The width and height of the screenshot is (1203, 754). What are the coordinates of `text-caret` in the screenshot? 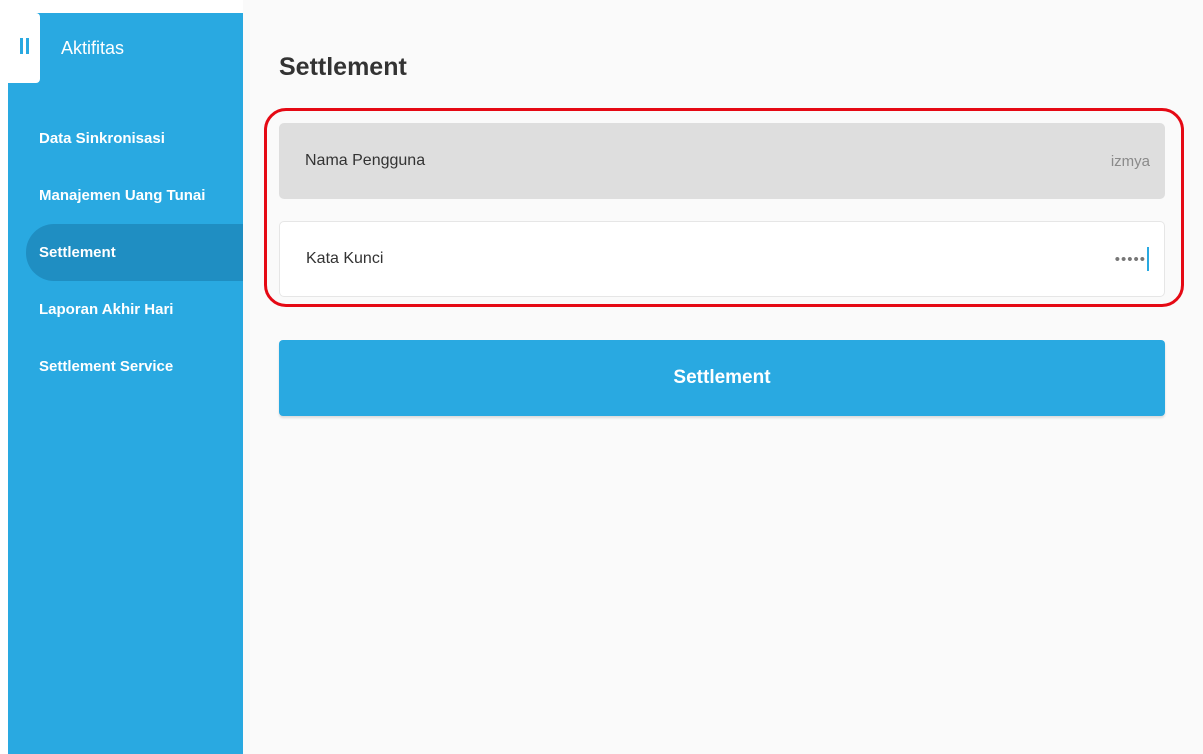 It's located at (1148, 259).